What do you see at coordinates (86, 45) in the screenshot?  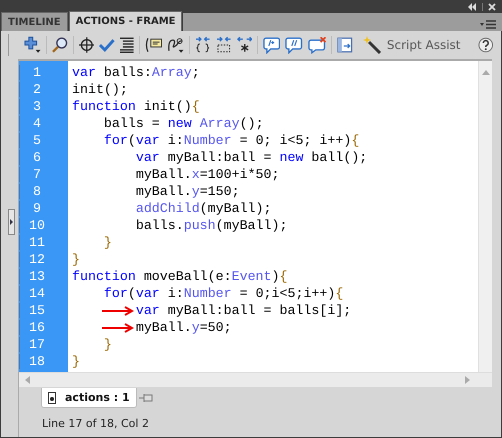 I see `target-icon` at bounding box center [86, 45].